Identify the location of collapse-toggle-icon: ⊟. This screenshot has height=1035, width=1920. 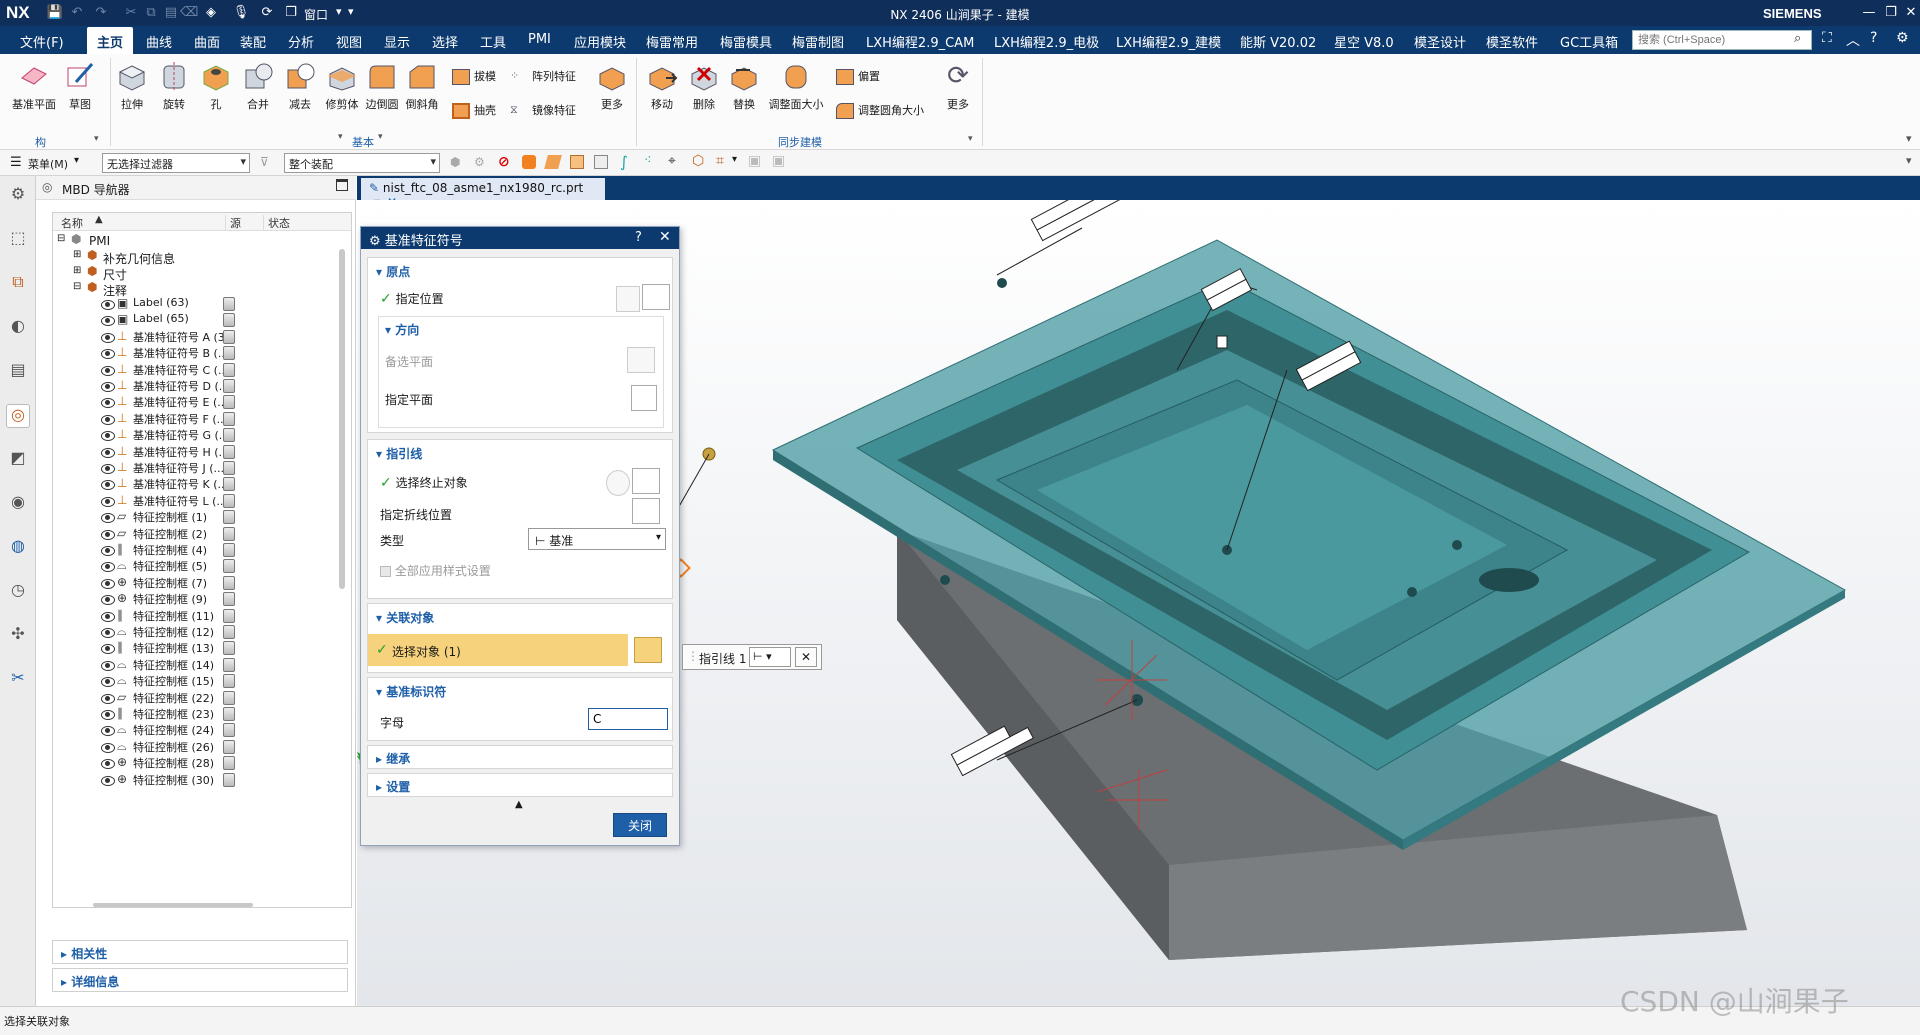
(61, 238).